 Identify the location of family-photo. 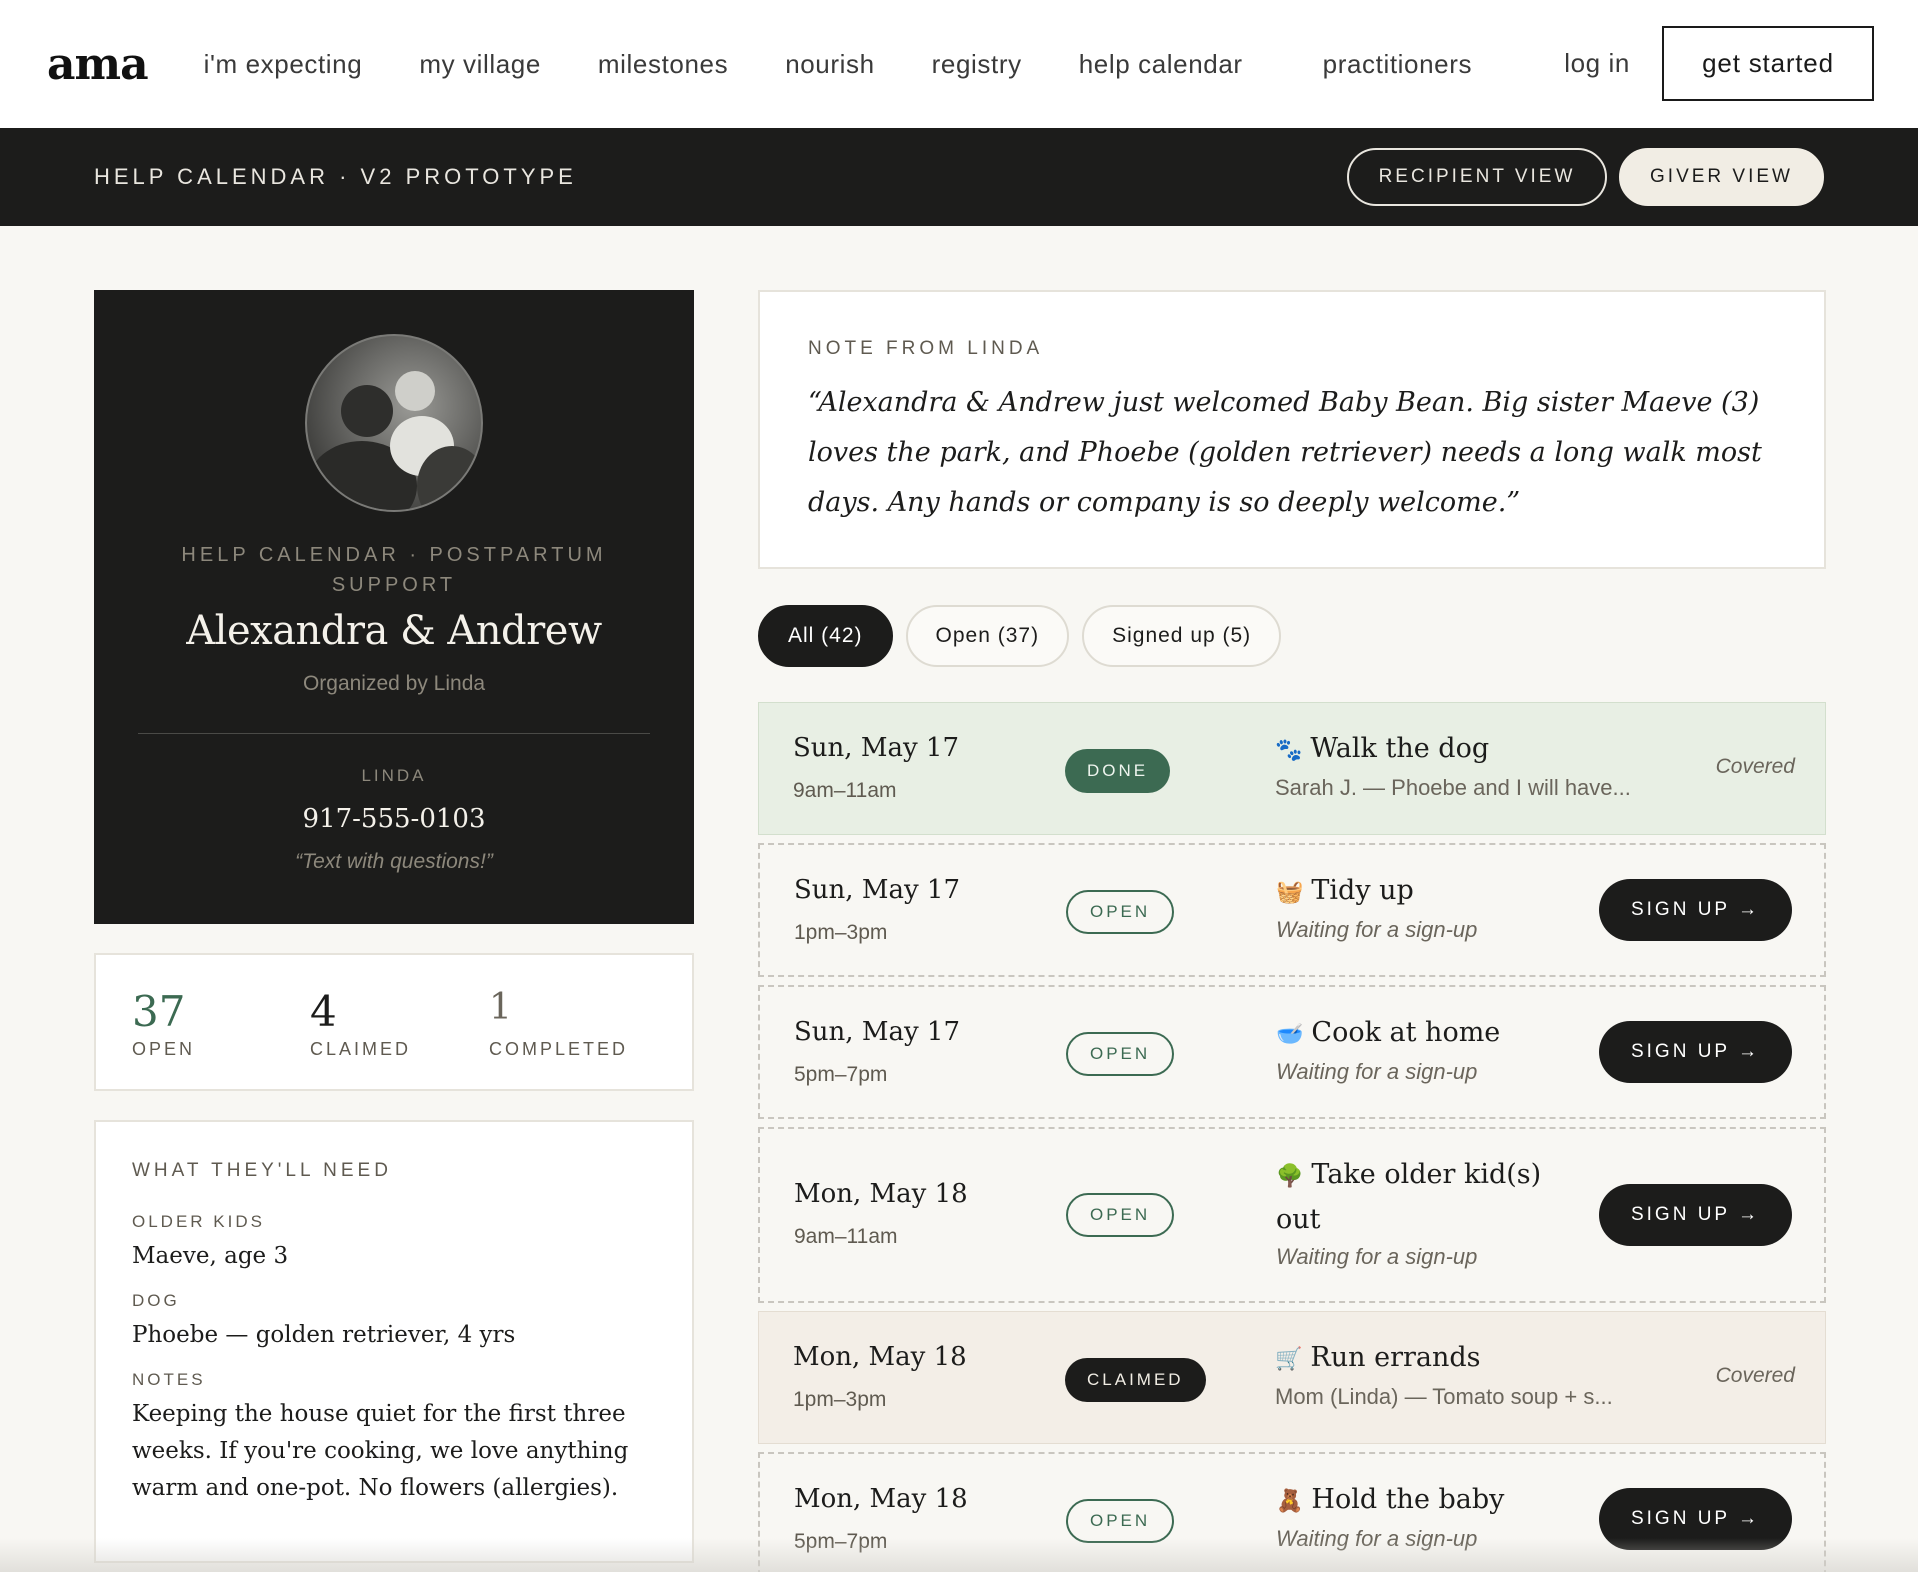
(394, 423).